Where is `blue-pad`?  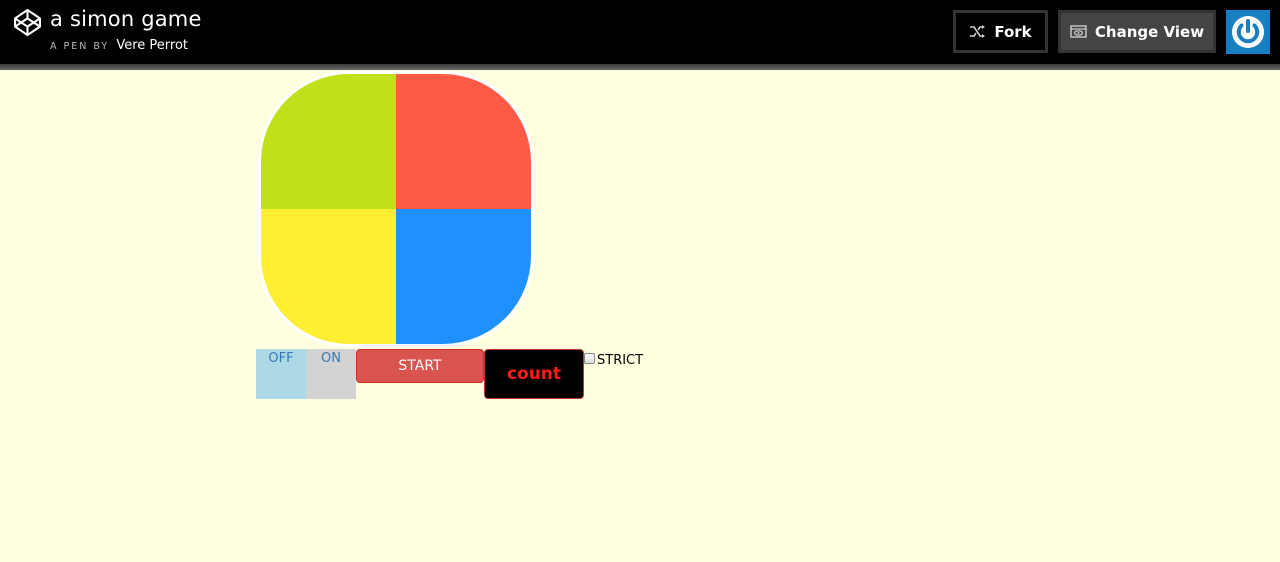
blue-pad is located at coordinates (463, 276).